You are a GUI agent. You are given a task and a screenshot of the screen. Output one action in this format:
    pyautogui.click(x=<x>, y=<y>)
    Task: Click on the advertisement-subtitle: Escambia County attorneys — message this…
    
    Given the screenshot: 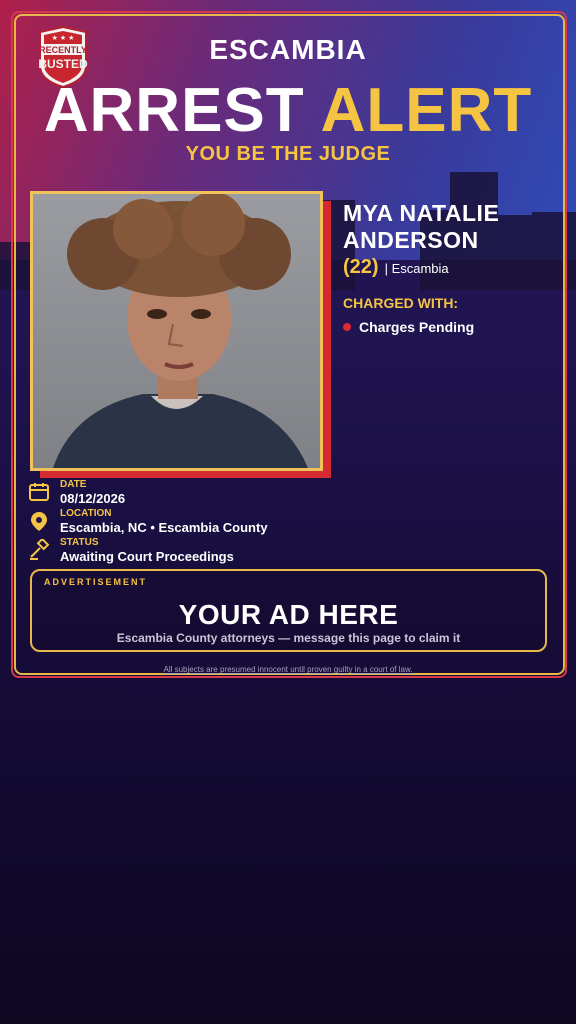 What is the action you would take?
    pyautogui.click(x=288, y=638)
    